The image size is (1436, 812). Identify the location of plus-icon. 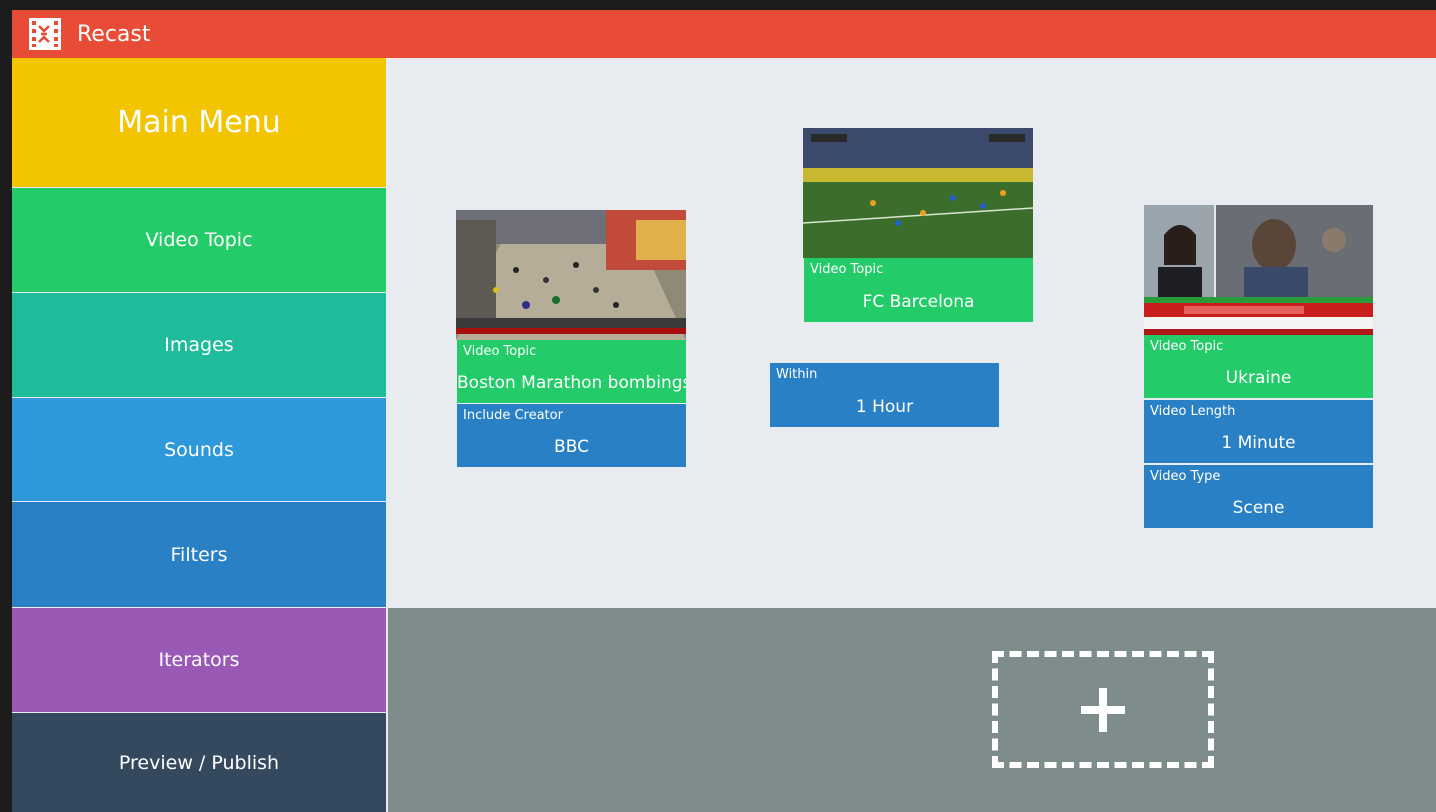
(1103, 709).